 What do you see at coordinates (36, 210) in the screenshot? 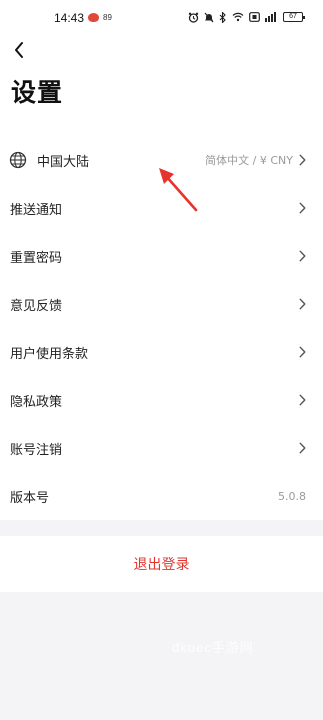
I see `row-label: 推送通知` at bounding box center [36, 210].